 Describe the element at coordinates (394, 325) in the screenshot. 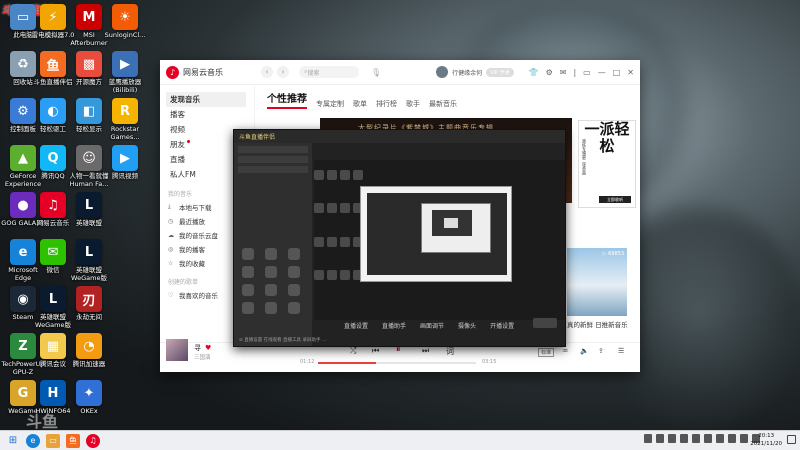

I see `capture-tool-label: 直播助手` at that location.